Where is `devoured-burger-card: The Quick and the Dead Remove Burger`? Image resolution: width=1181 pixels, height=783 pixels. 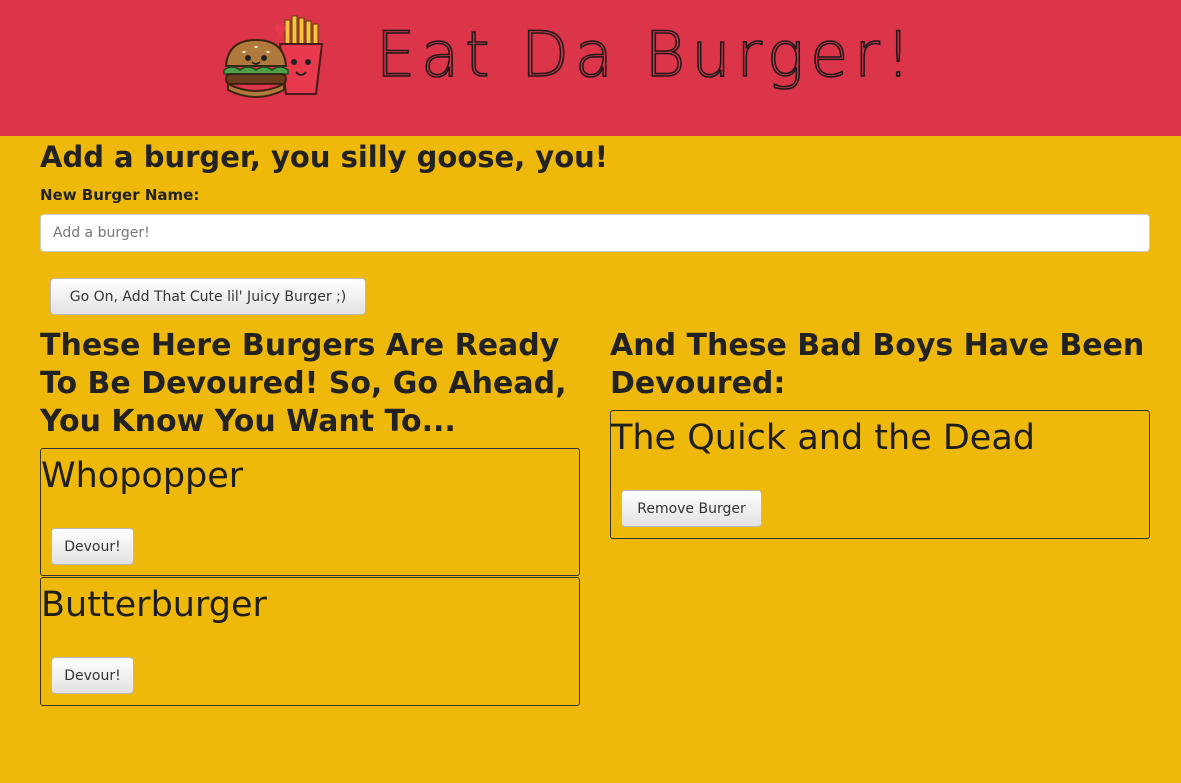
devoured-burger-card: The Quick and the Dead Remove Burger is located at coordinates (880, 474).